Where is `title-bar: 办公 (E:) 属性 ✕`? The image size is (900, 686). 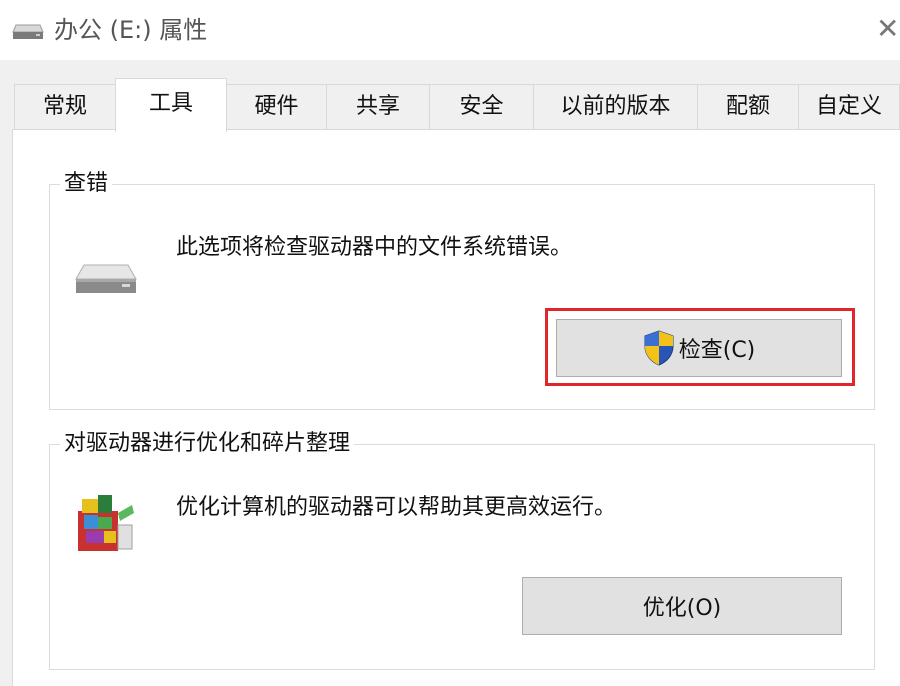
title-bar: 办公 (E:) 属性 ✕ is located at coordinates (450, 30).